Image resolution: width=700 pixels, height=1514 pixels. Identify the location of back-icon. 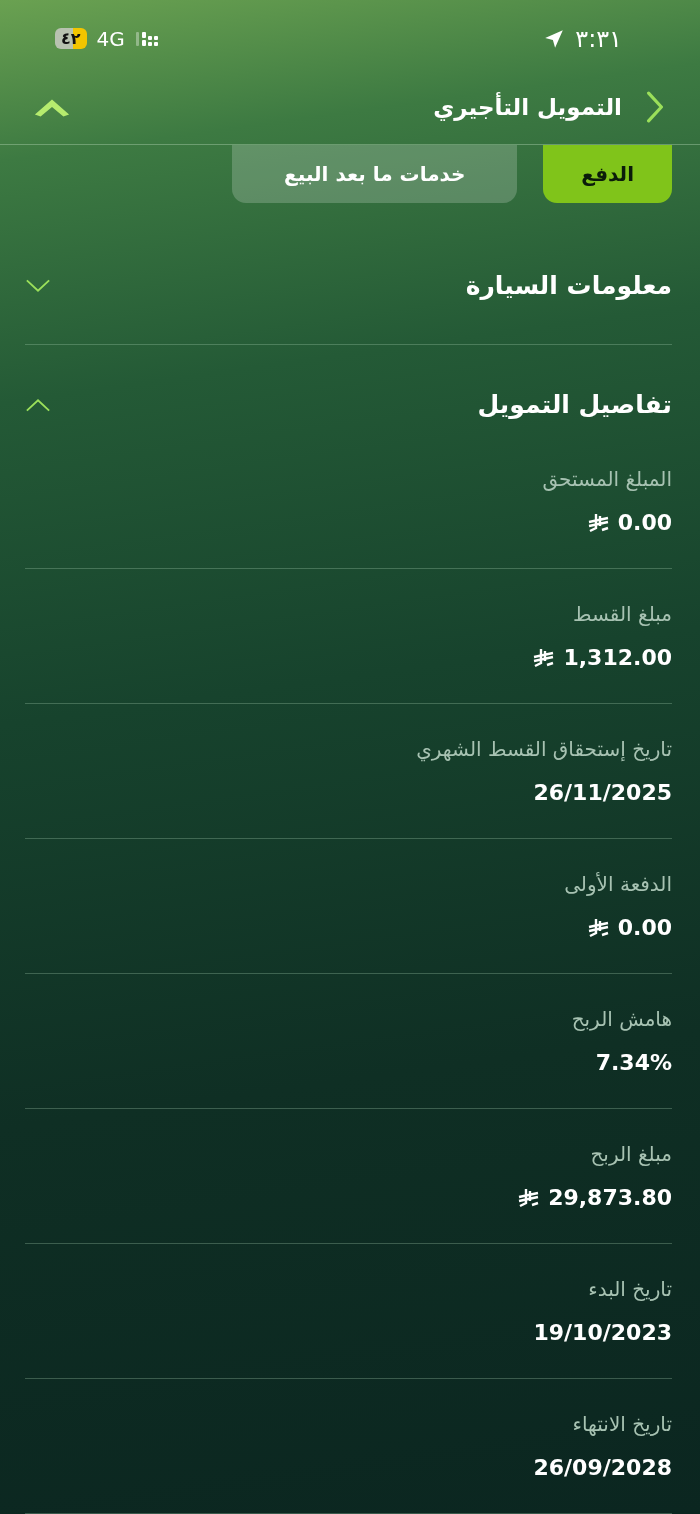
(655, 107).